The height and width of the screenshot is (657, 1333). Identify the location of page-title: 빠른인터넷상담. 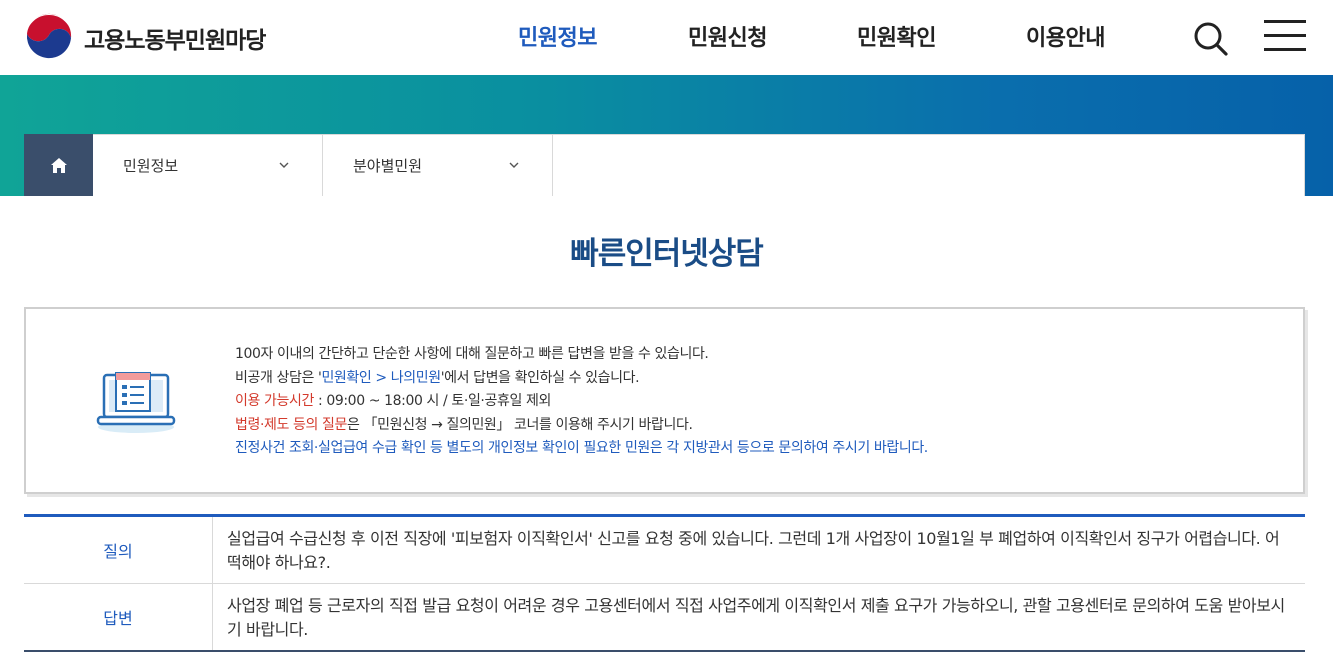
(667, 254).